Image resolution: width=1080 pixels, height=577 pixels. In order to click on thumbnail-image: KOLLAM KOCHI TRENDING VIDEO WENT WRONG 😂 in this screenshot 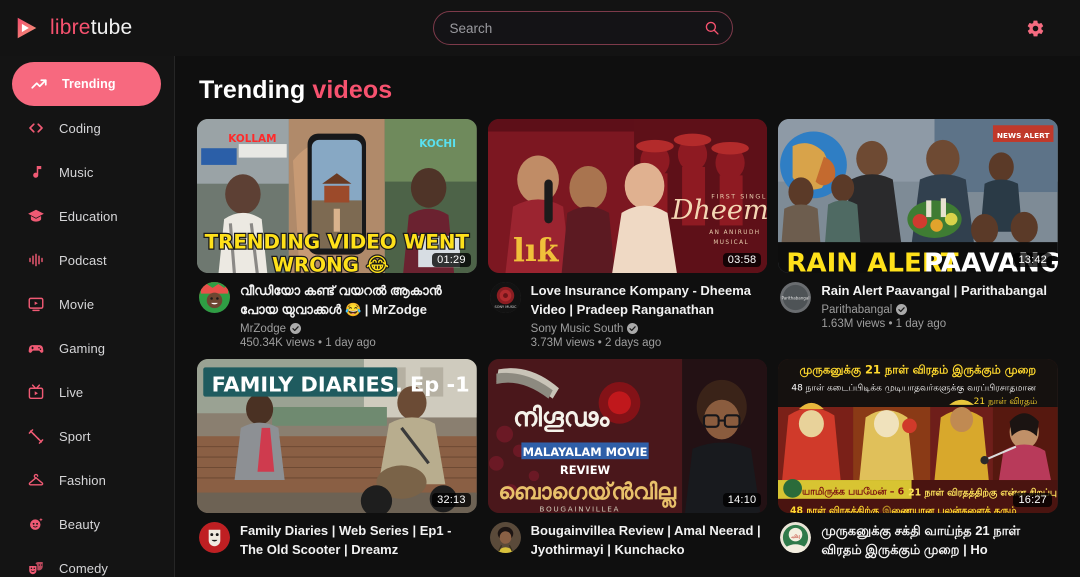, I will do `click(337, 196)`.